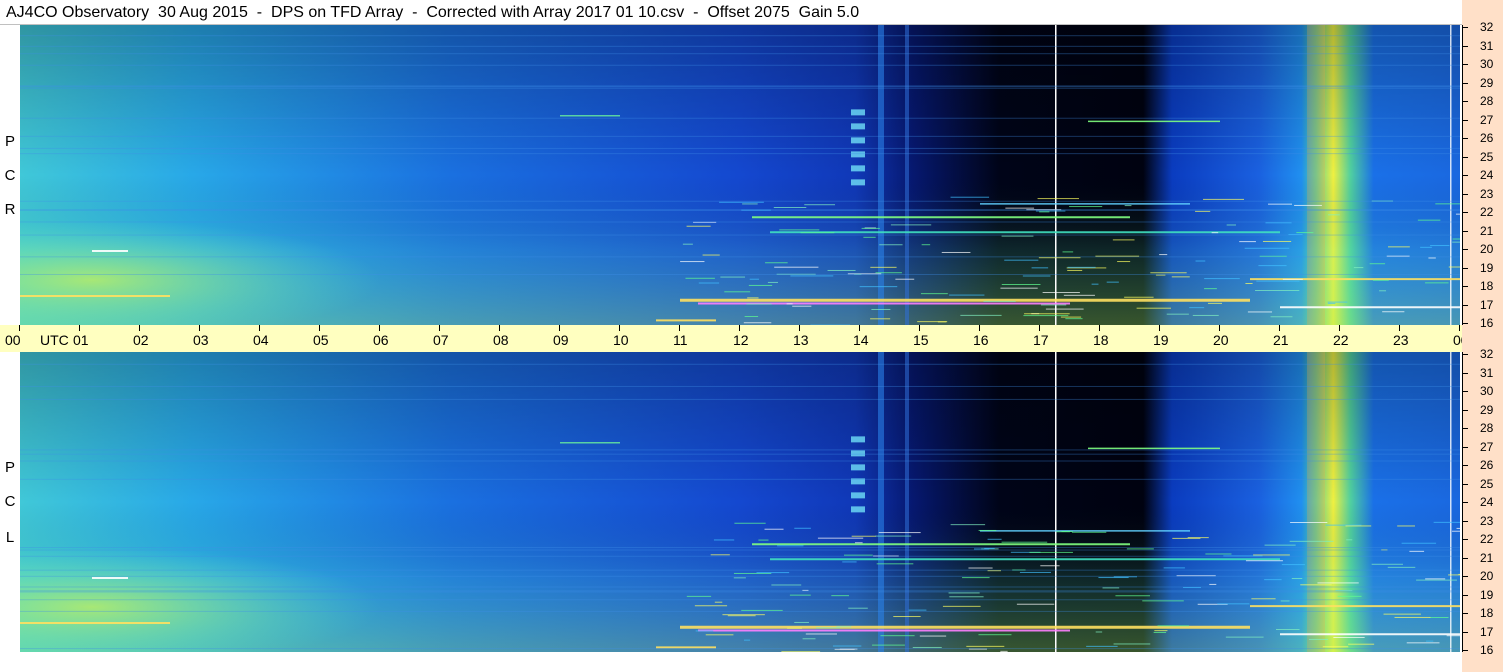 The image size is (1503, 672). Describe the element at coordinates (1221, 340) in the screenshot. I see `time-tick-label: 20` at that location.